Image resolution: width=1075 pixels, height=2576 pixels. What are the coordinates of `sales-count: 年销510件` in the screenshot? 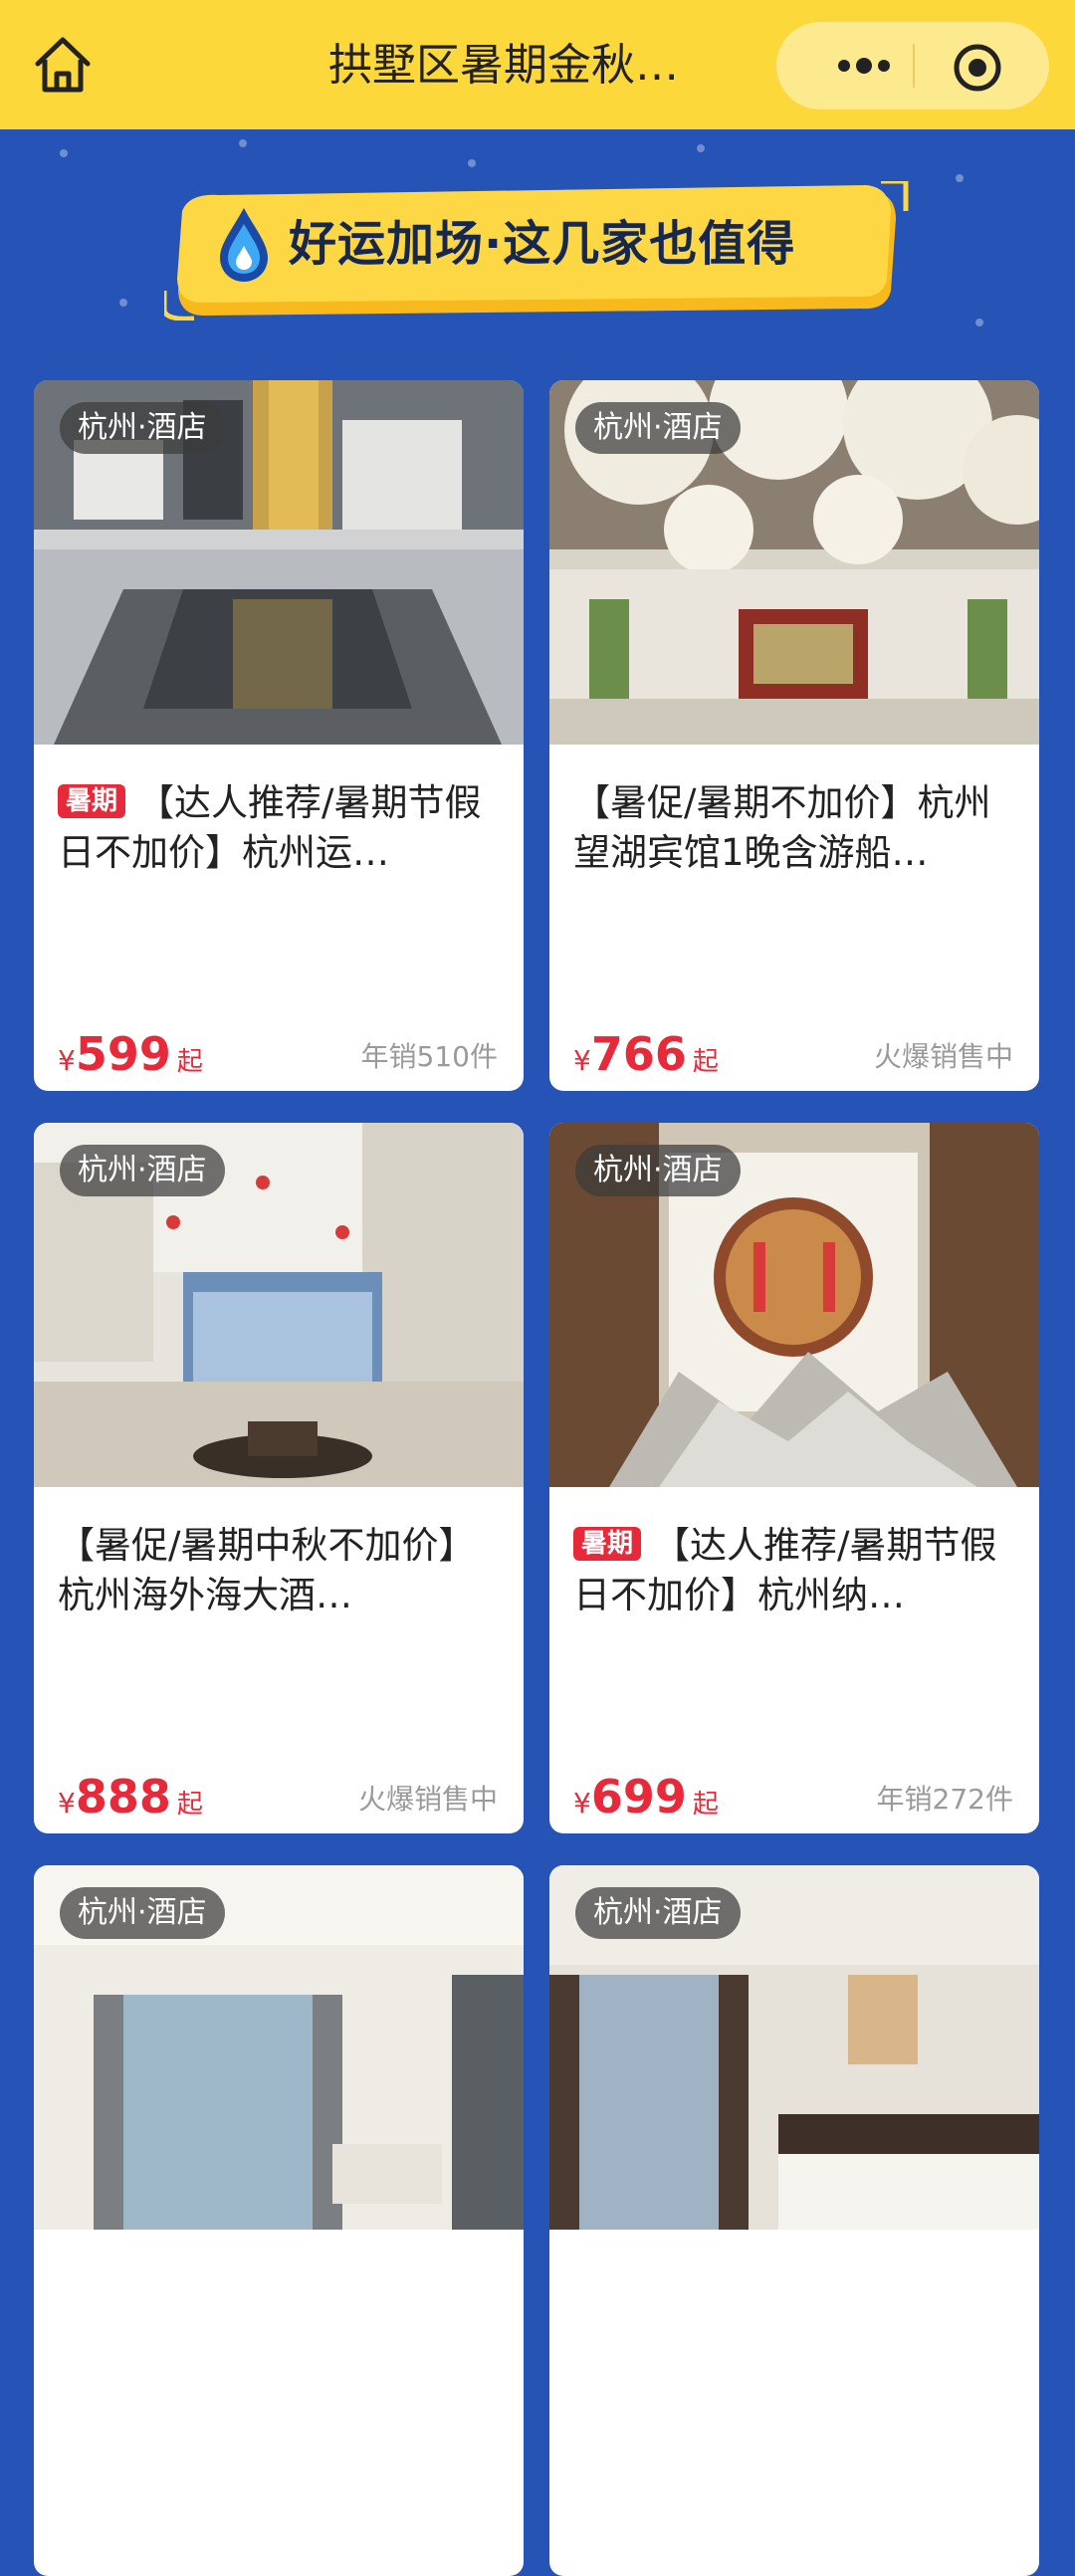 It's located at (429, 1056).